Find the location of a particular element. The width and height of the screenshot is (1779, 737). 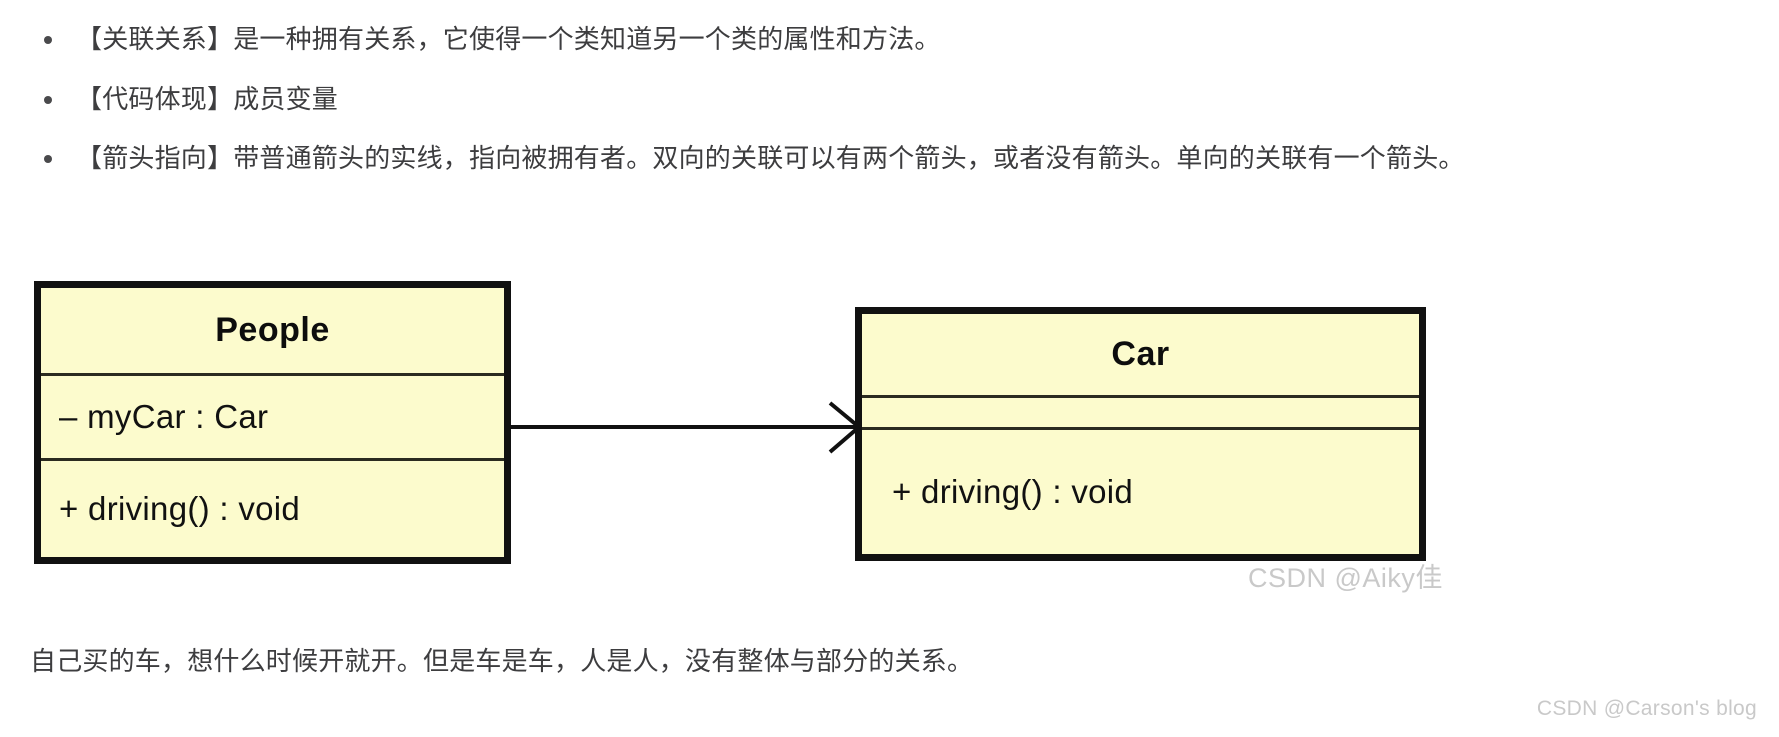

uml-class-name-car: Car is located at coordinates (1140, 354).